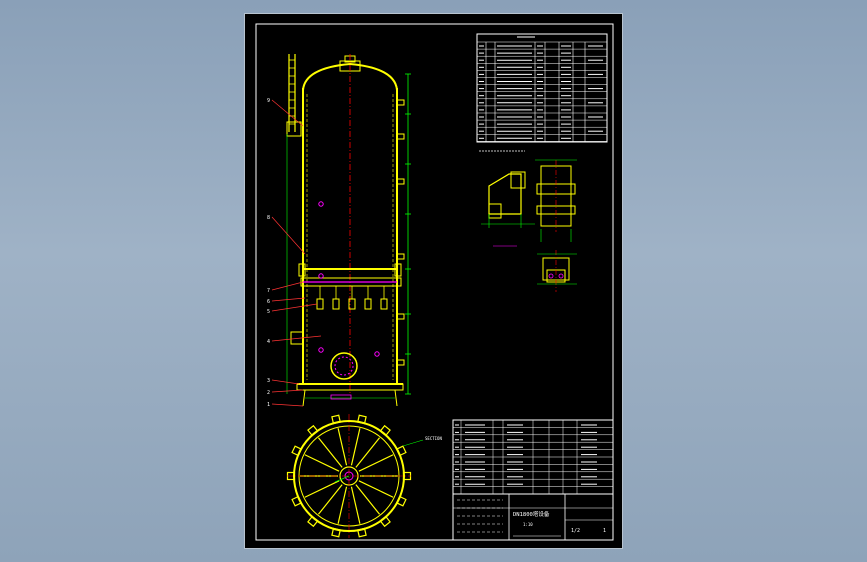  Describe the element at coordinates (495, 211) in the screenshot. I see `detail-bracket-foot` at that location.